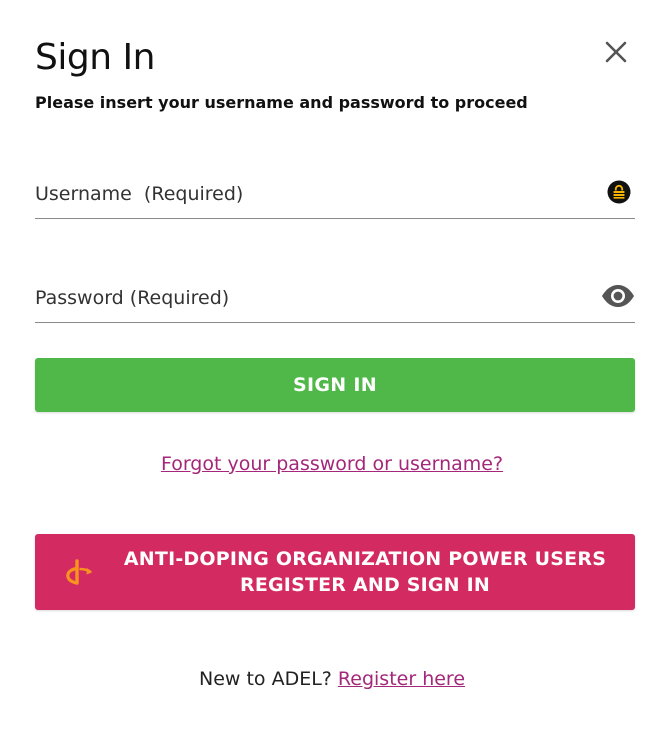  Describe the element at coordinates (365, 559) in the screenshot. I see `ado-label-line1: ANTI-DOPING ORGANIZATION POWER USERS` at that location.